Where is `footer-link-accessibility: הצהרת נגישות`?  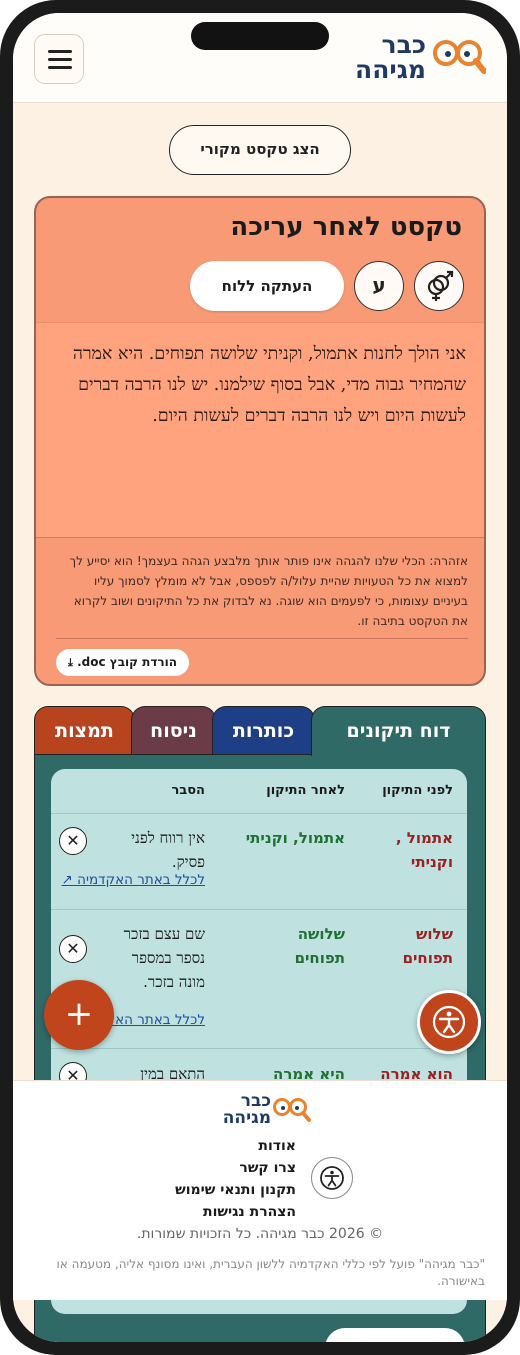 footer-link-accessibility: הצהרת נגישות is located at coordinates (235, 1212).